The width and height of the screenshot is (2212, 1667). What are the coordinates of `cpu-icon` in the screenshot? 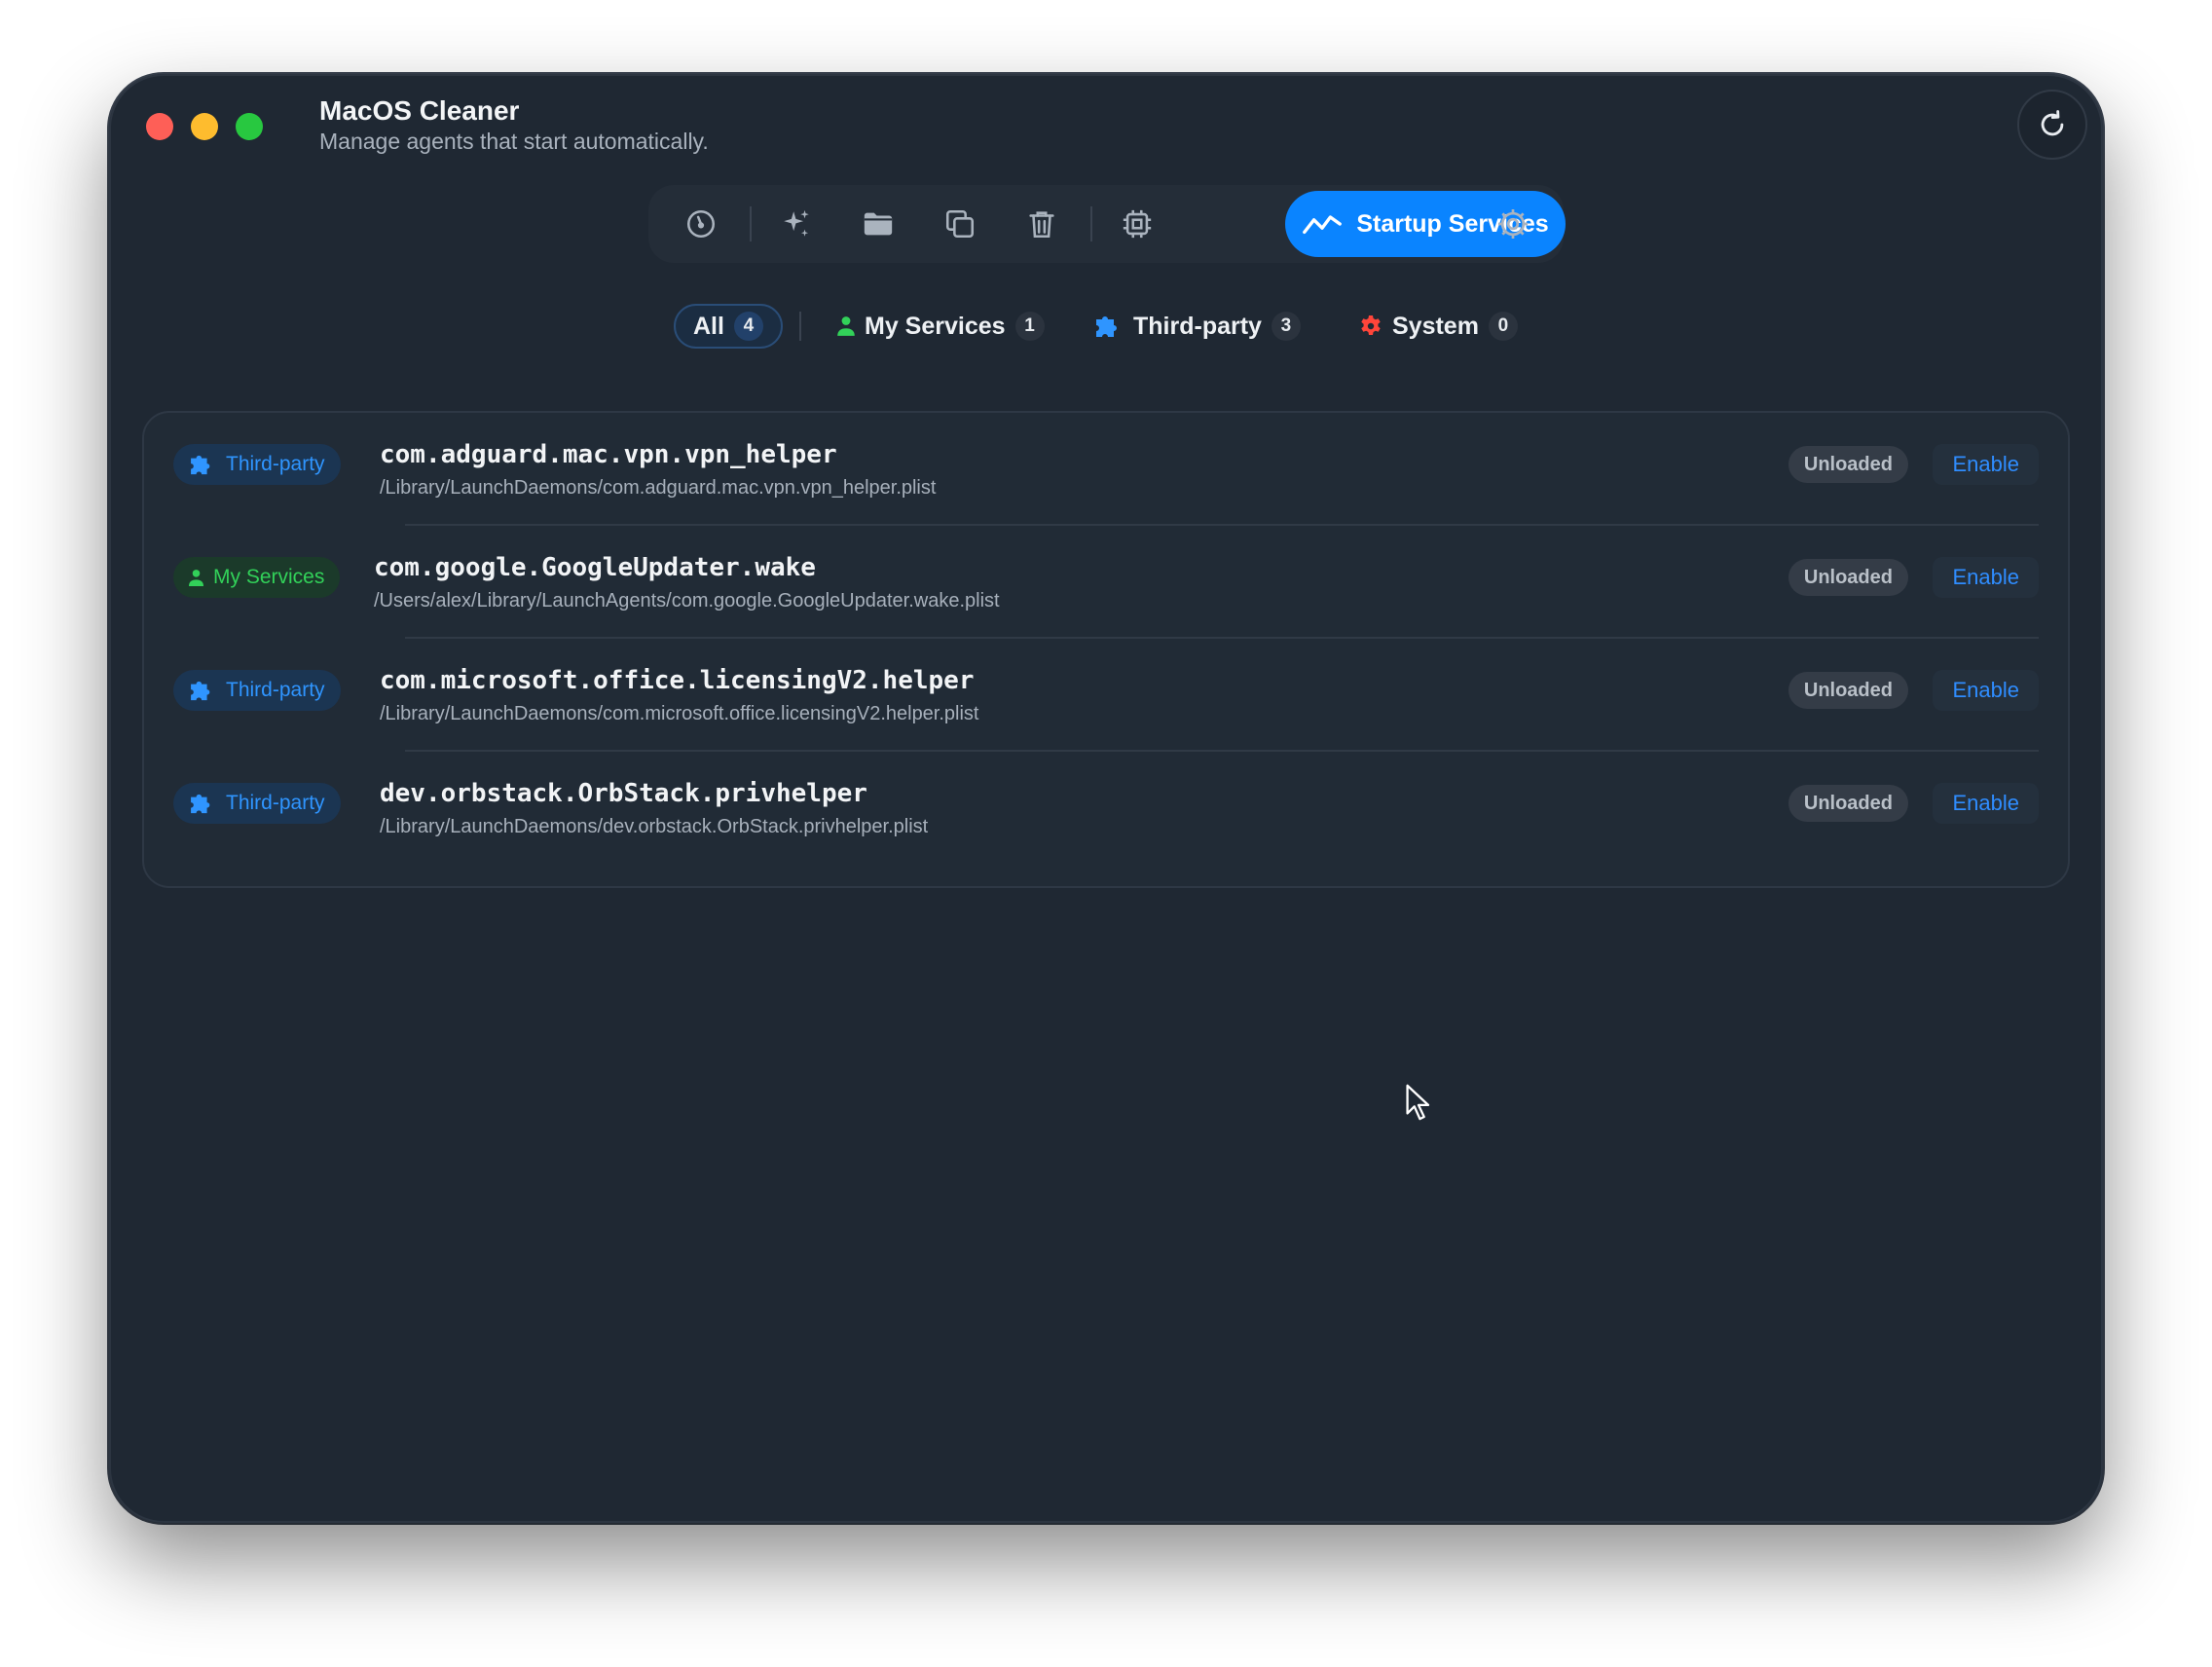 It's located at (1137, 224).